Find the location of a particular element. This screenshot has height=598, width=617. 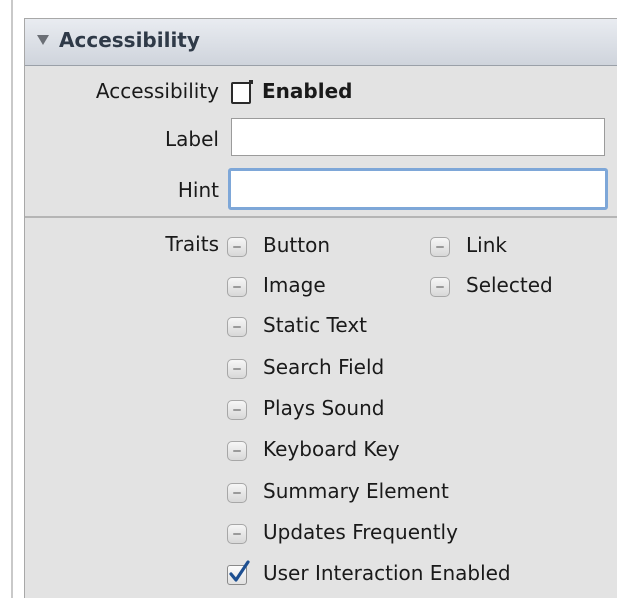

trait-plays-sound-label: Plays Sound is located at coordinates (324, 408).